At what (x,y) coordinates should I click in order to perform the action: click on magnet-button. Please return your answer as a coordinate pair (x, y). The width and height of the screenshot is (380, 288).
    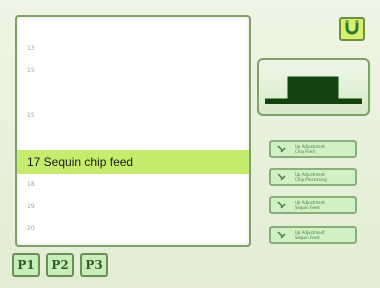
    Looking at the image, I should click on (352, 29).